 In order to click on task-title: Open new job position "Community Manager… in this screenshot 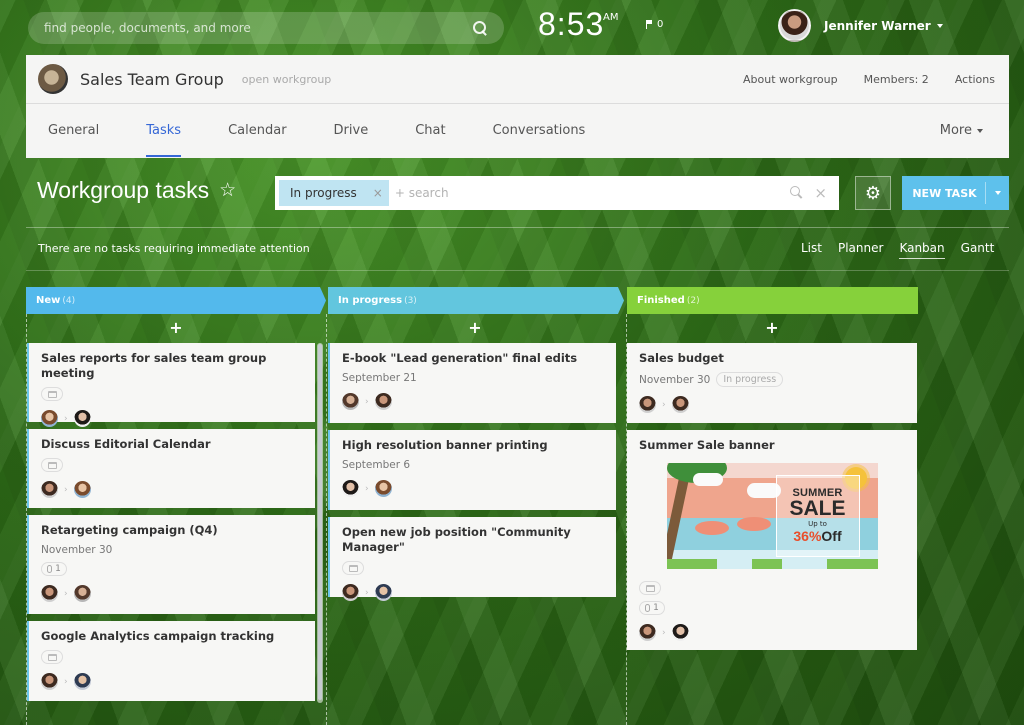, I will do `click(456, 539)`.